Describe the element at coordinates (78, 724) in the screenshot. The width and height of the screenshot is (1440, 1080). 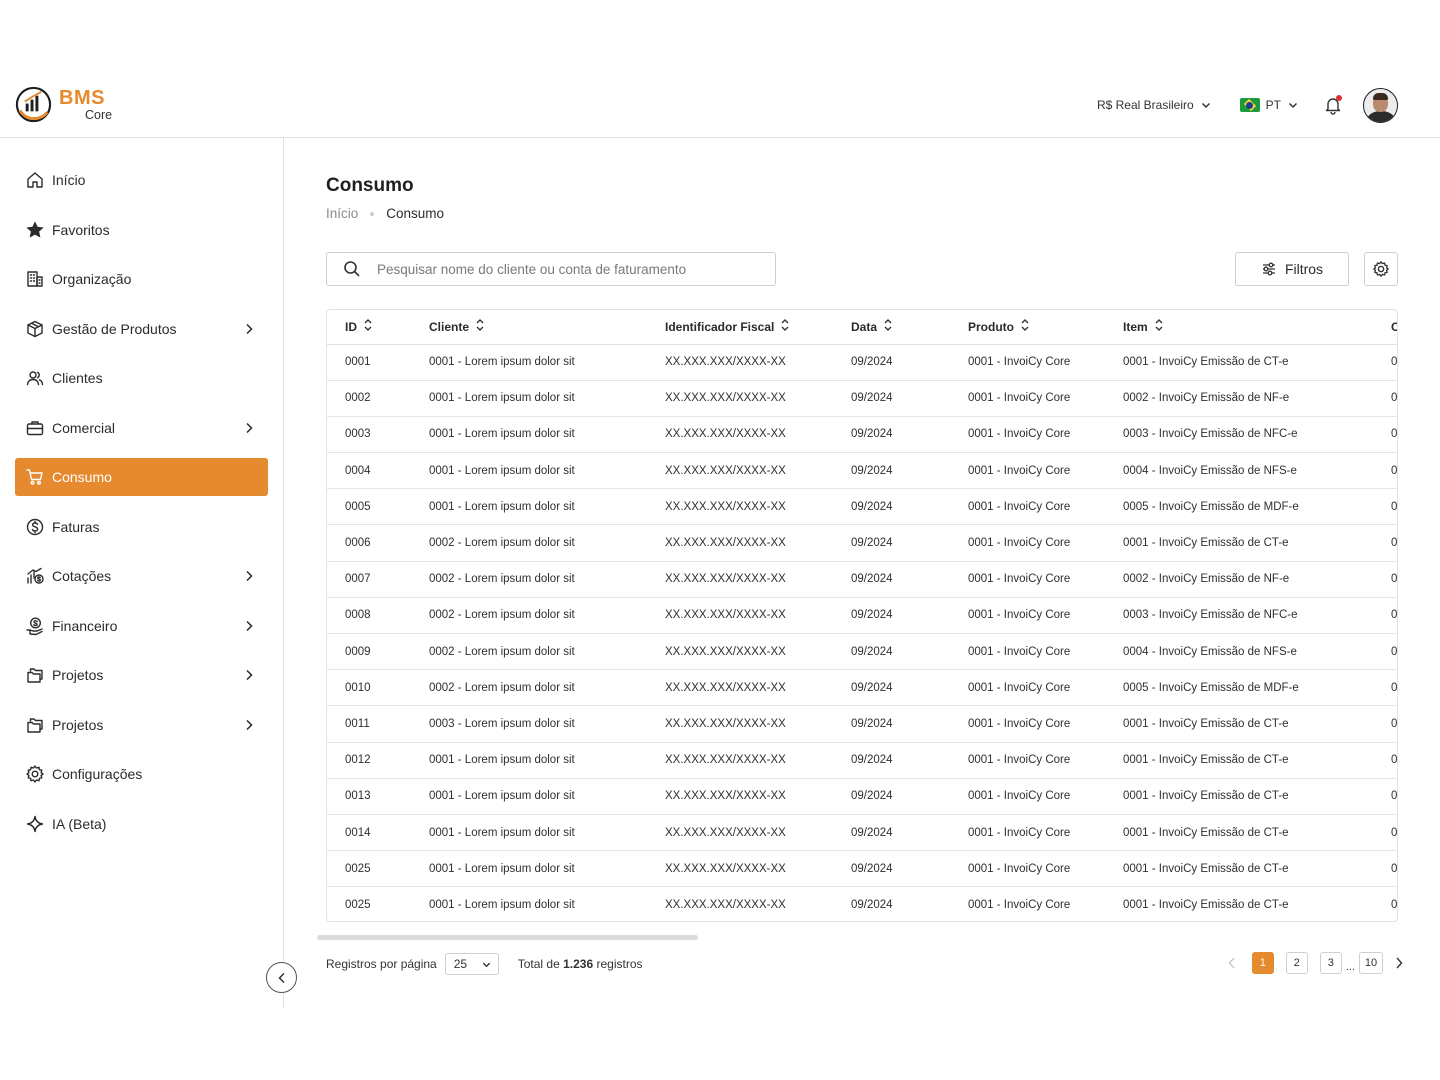
I see `sidebar-item-label: Projetos` at that location.